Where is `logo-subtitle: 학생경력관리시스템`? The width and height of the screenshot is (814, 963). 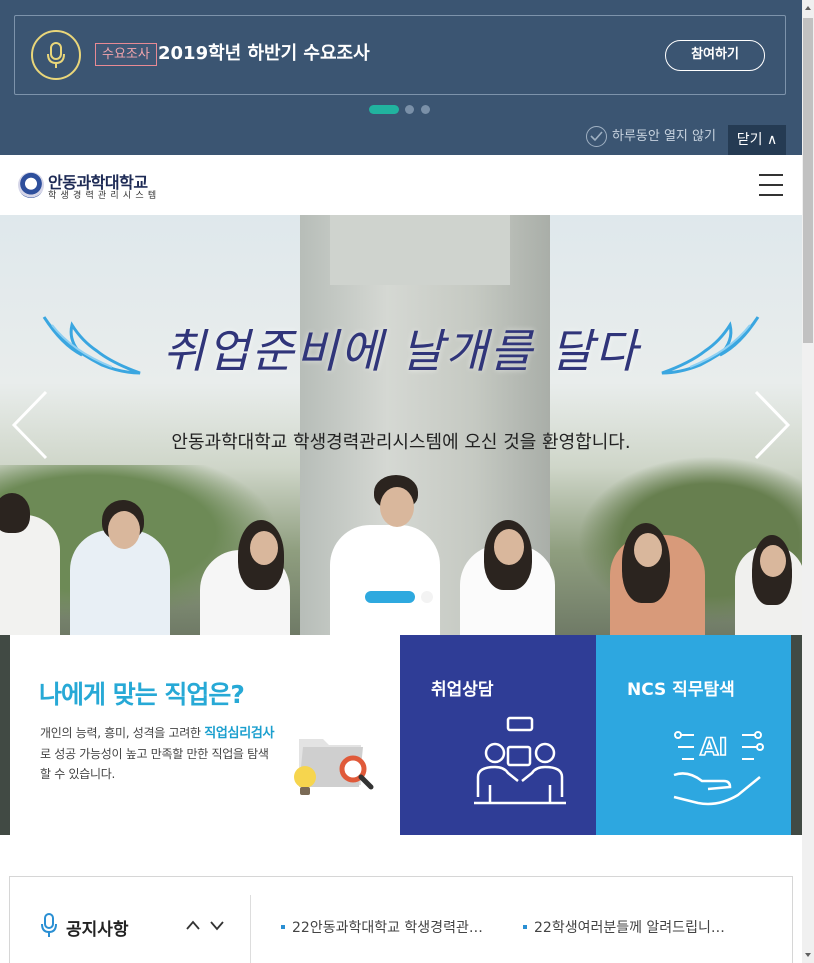 logo-subtitle: 학생경력관리시스템 is located at coordinates (104, 196).